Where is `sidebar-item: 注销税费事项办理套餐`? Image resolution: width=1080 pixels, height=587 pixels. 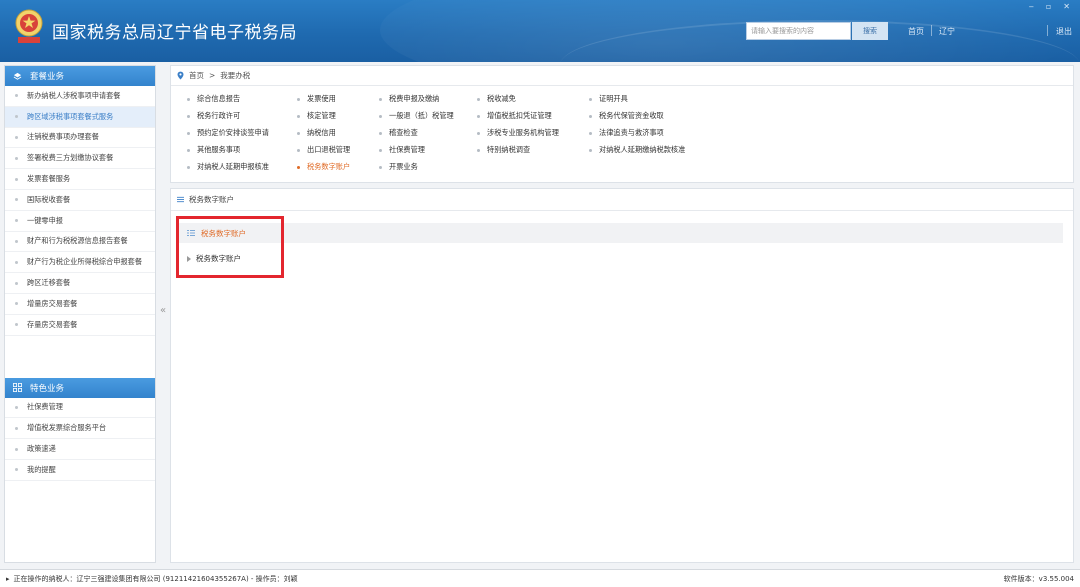
sidebar-item: 注销税费事项办理套餐 is located at coordinates (80, 138).